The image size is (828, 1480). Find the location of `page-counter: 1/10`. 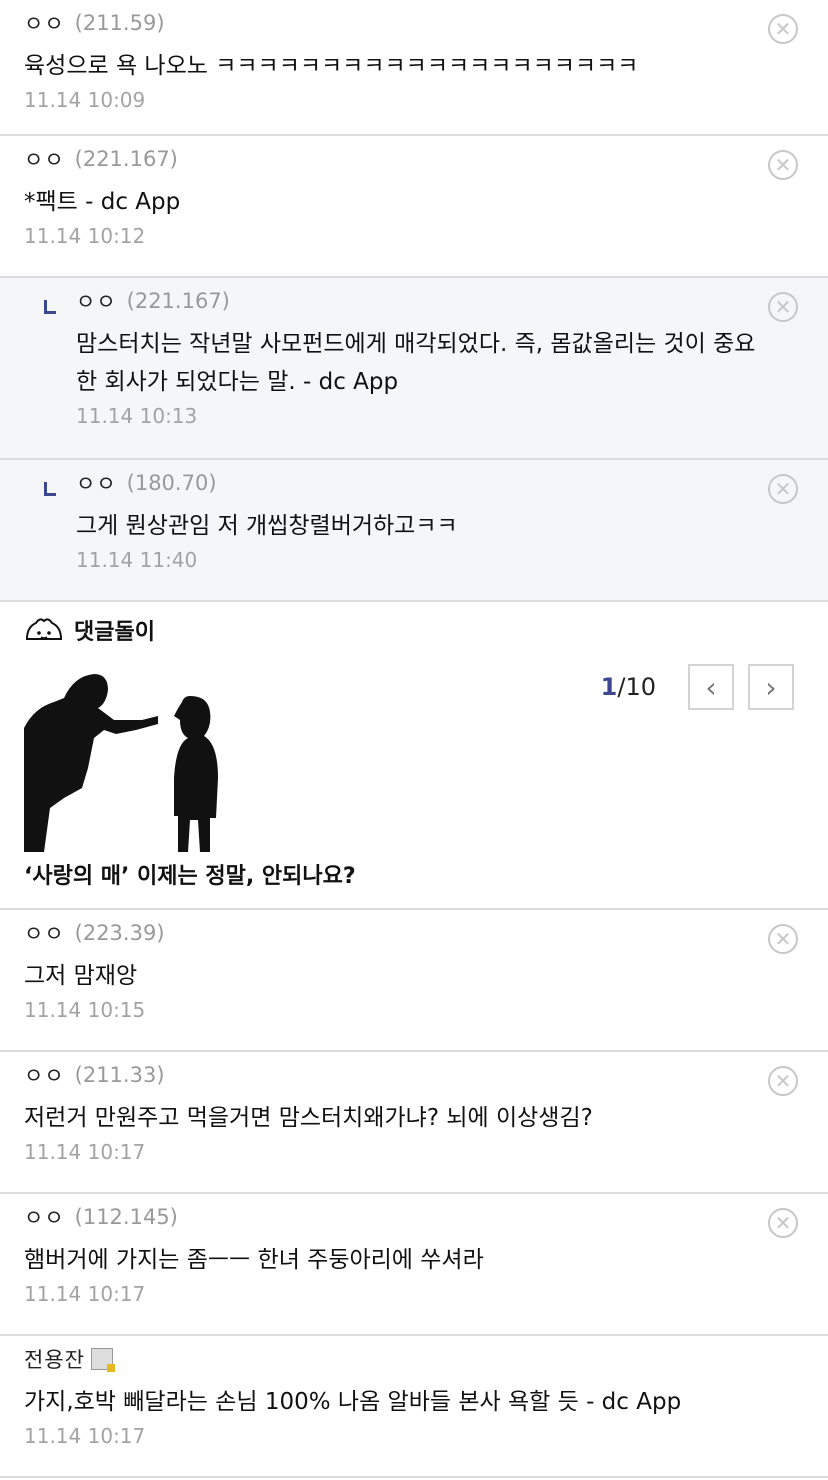

page-counter: 1/10 is located at coordinates (628, 687).